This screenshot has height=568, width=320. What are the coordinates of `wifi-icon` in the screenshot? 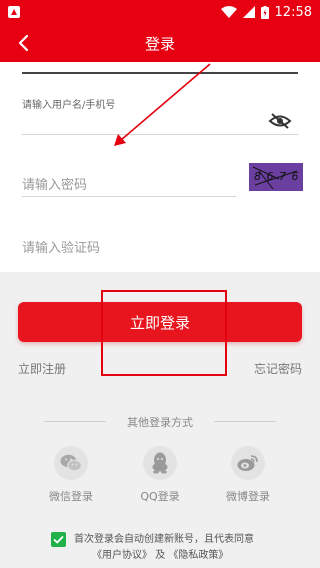 It's located at (228, 12).